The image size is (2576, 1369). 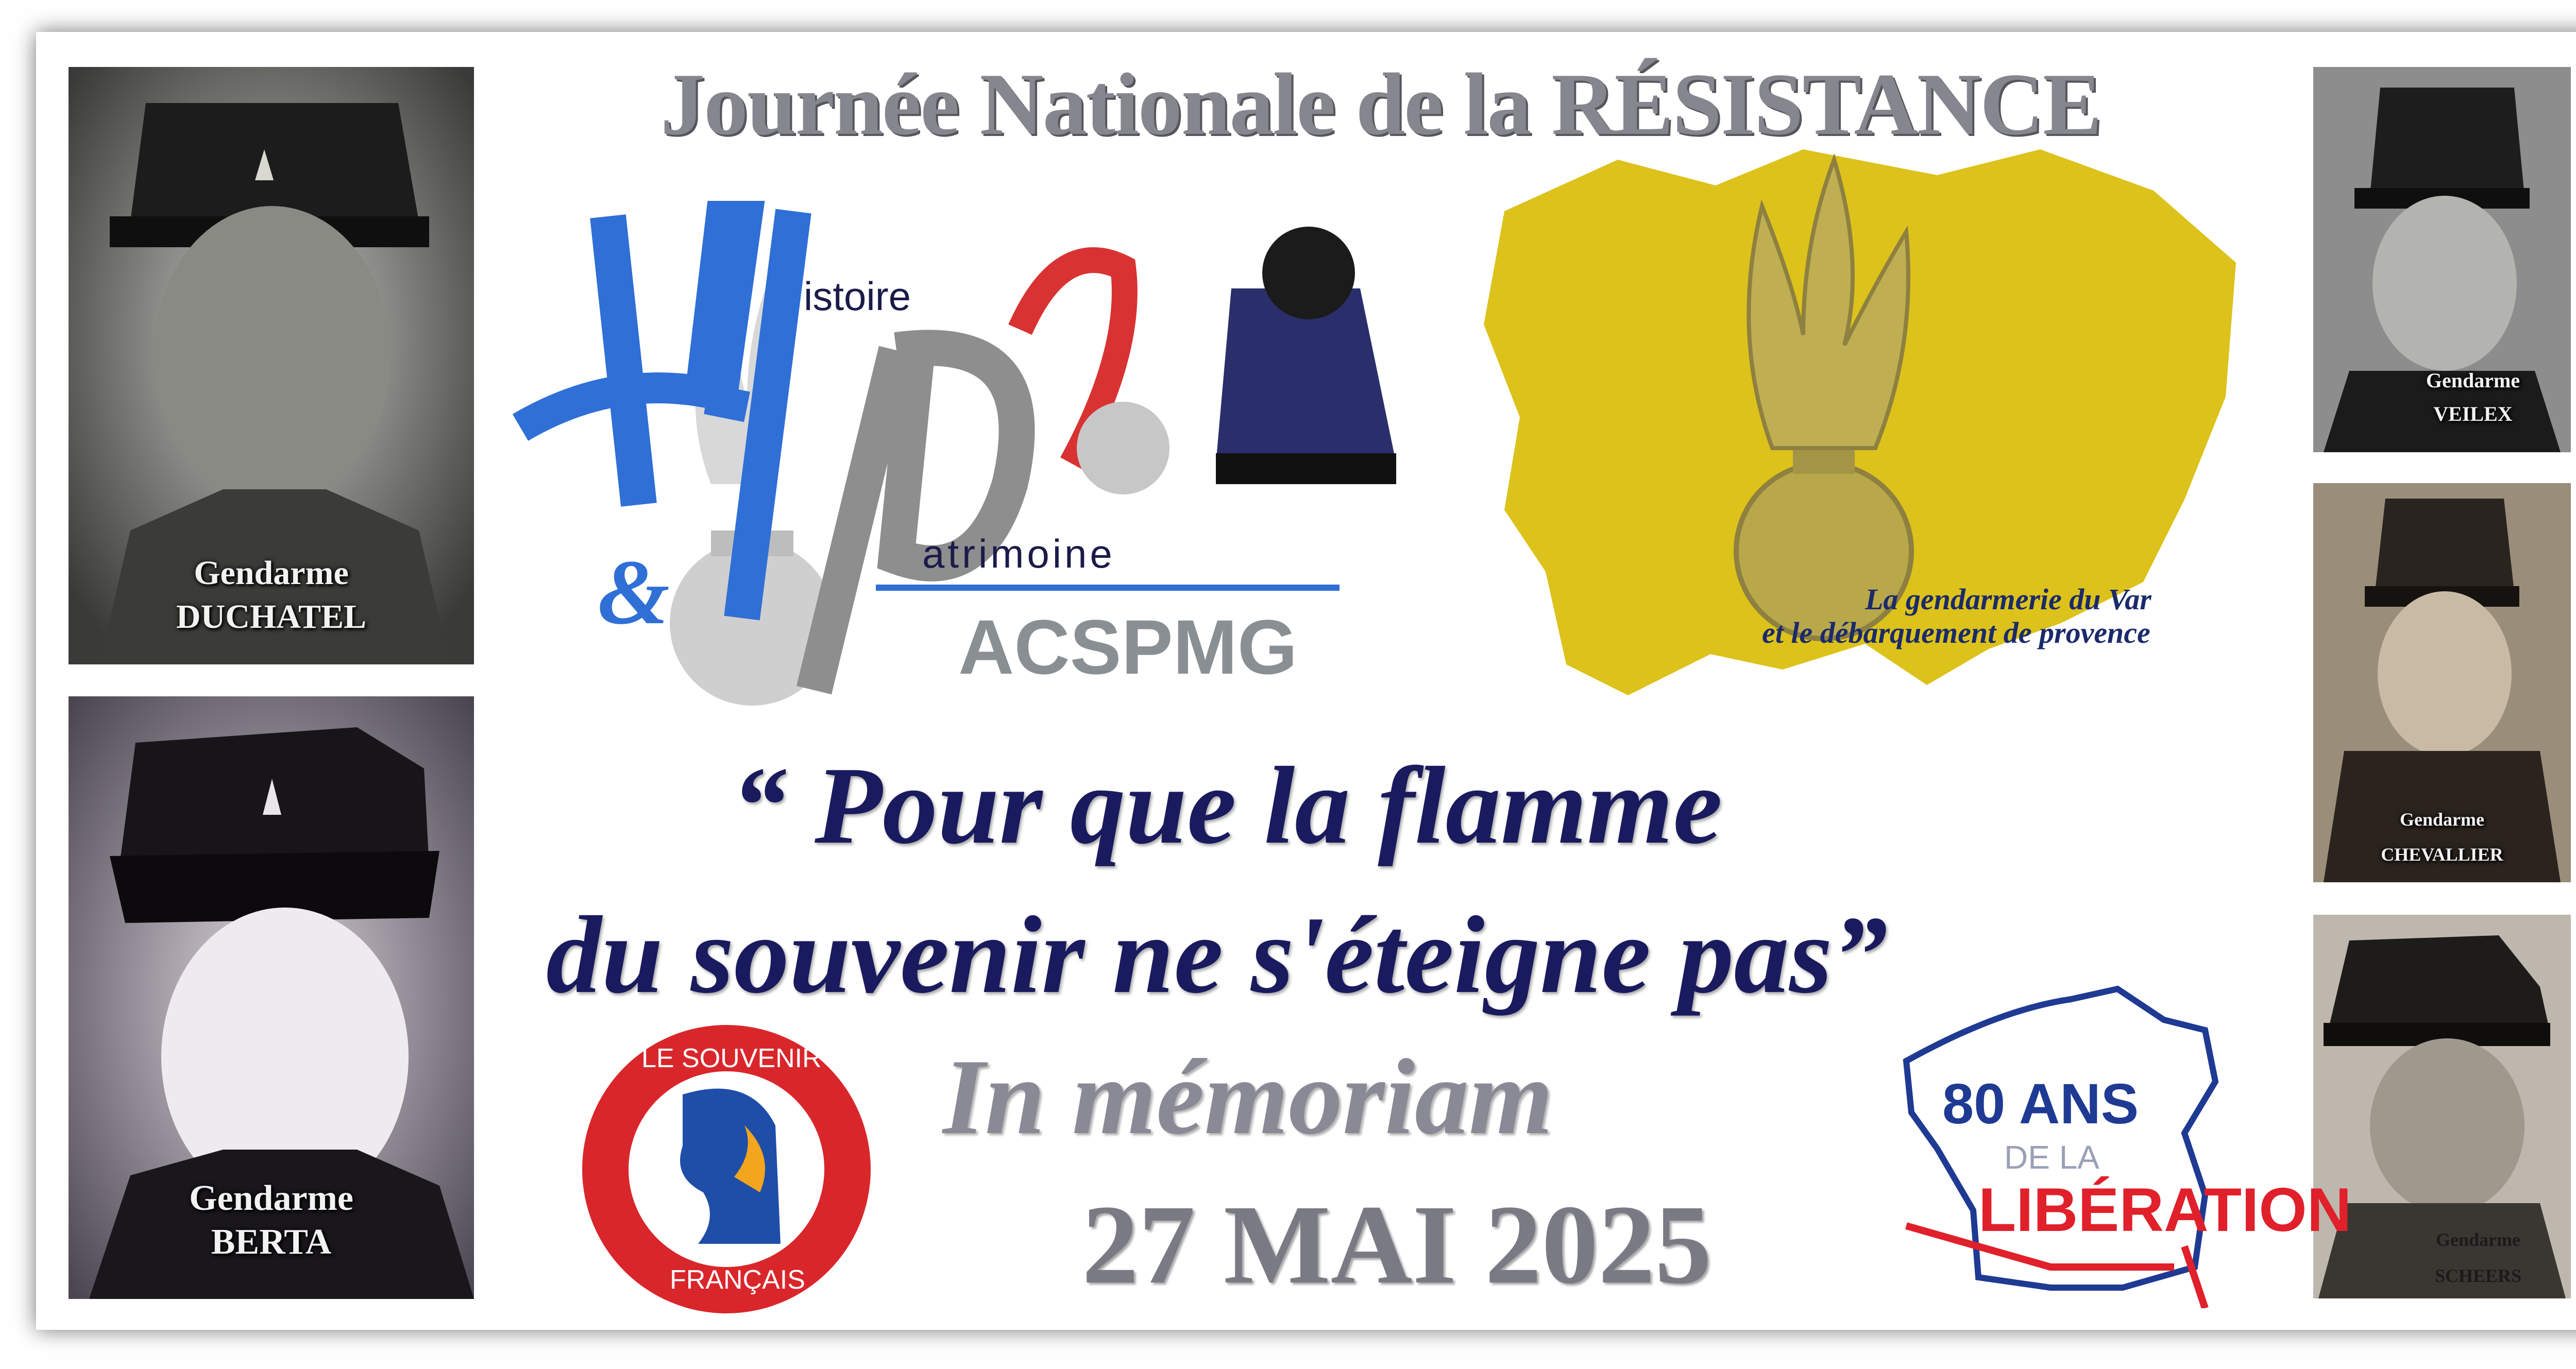 I want to click on souvenir-top-label: LE SOUVENIR, so click(x=731, y=1058).